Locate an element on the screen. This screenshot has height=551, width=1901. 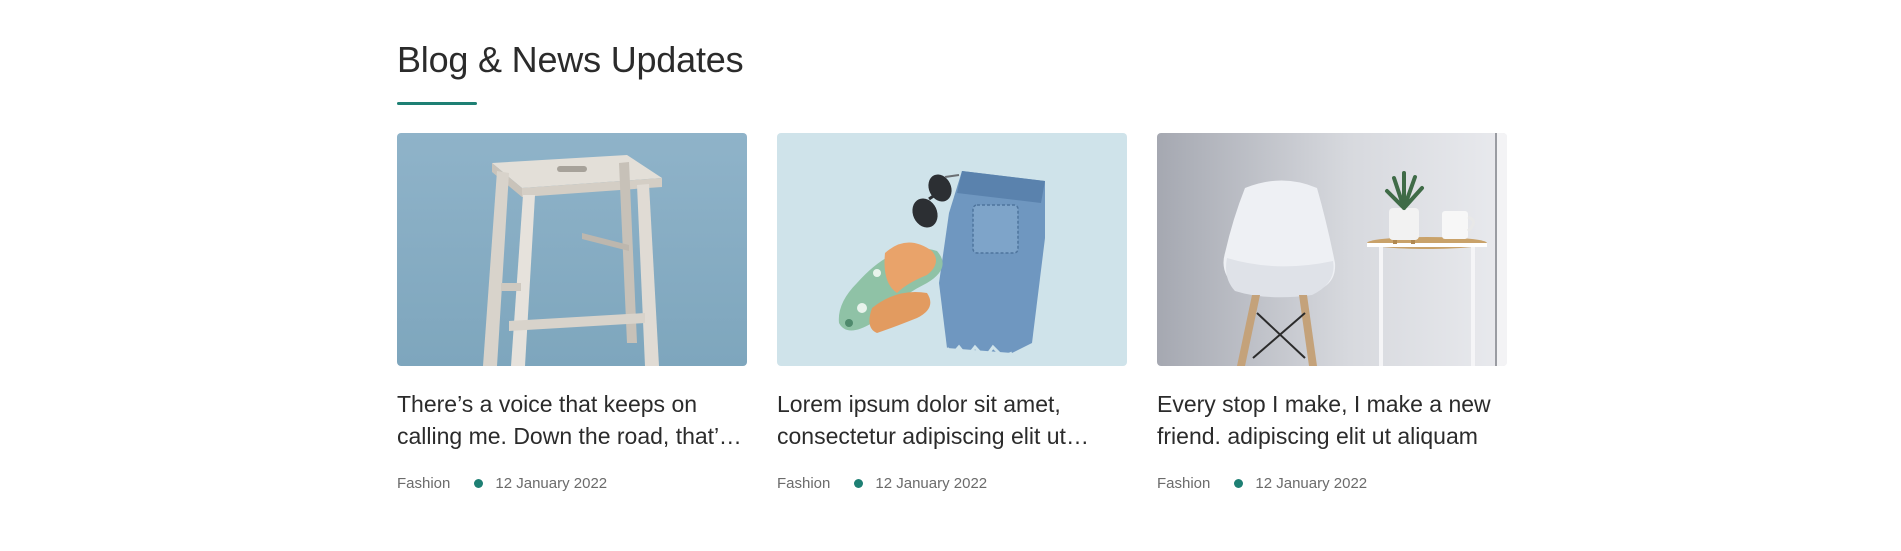
post-image-stool is located at coordinates (572, 249).